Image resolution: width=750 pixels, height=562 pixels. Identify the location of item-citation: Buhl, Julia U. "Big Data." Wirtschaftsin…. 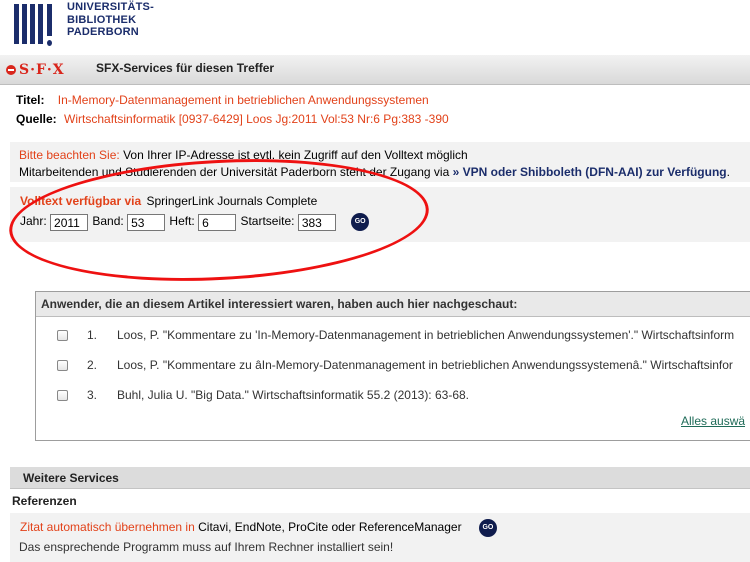
(293, 395).